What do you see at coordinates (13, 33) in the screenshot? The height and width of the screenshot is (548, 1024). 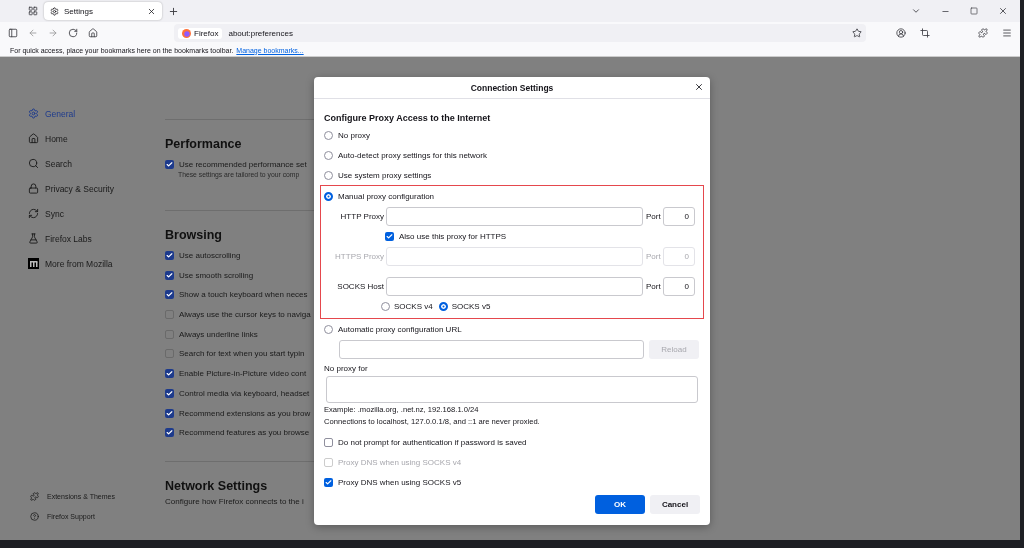 I see `sidebar-icon` at bounding box center [13, 33].